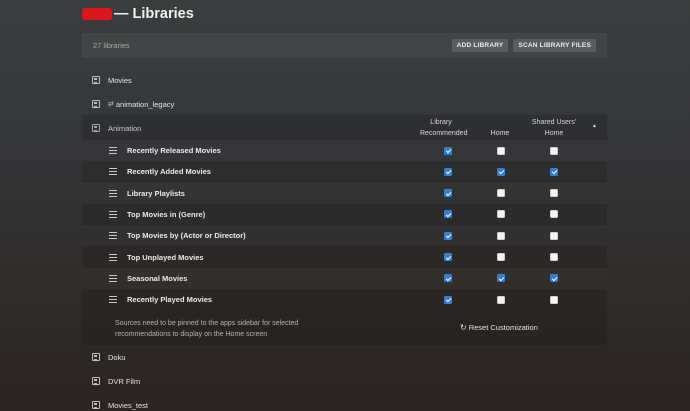  What do you see at coordinates (154, 14) in the screenshot?
I see `page-title: — Libraries` at bounding box center [154, 14].